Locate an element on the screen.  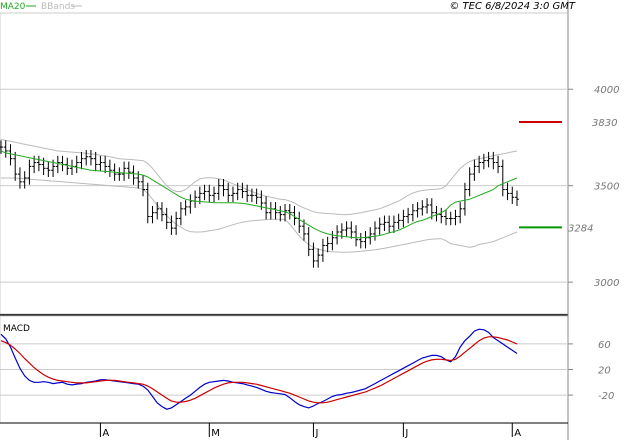
bb-upper-line is located at coordinates (259, 177).